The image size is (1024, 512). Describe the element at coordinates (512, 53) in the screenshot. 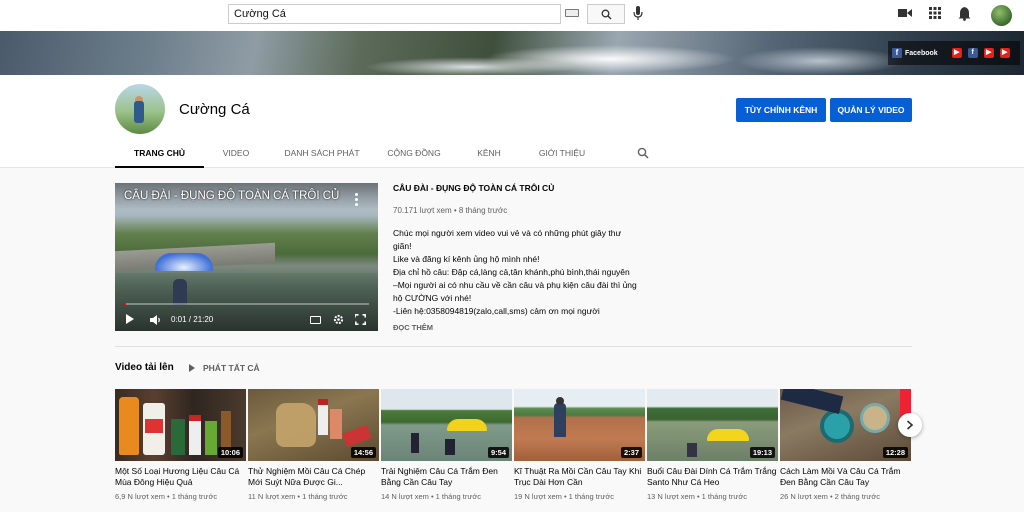

I see `channel-banner: f Facebook ▶ f ▶ ▶` at that location.